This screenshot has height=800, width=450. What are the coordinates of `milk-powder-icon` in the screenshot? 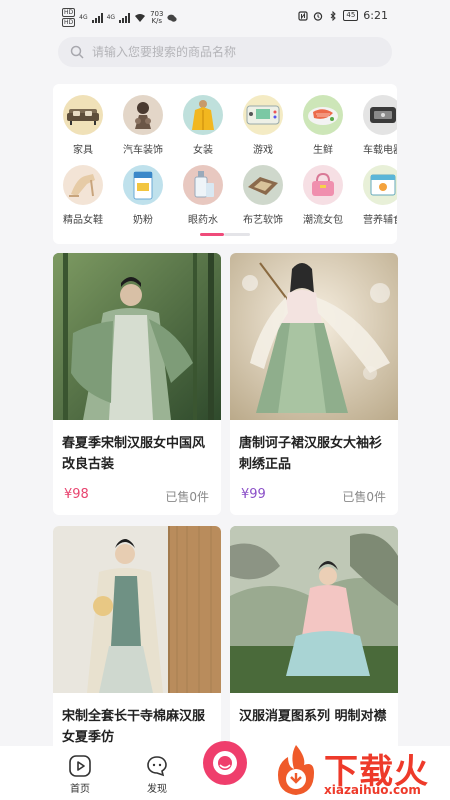 It's located at (143, 185).